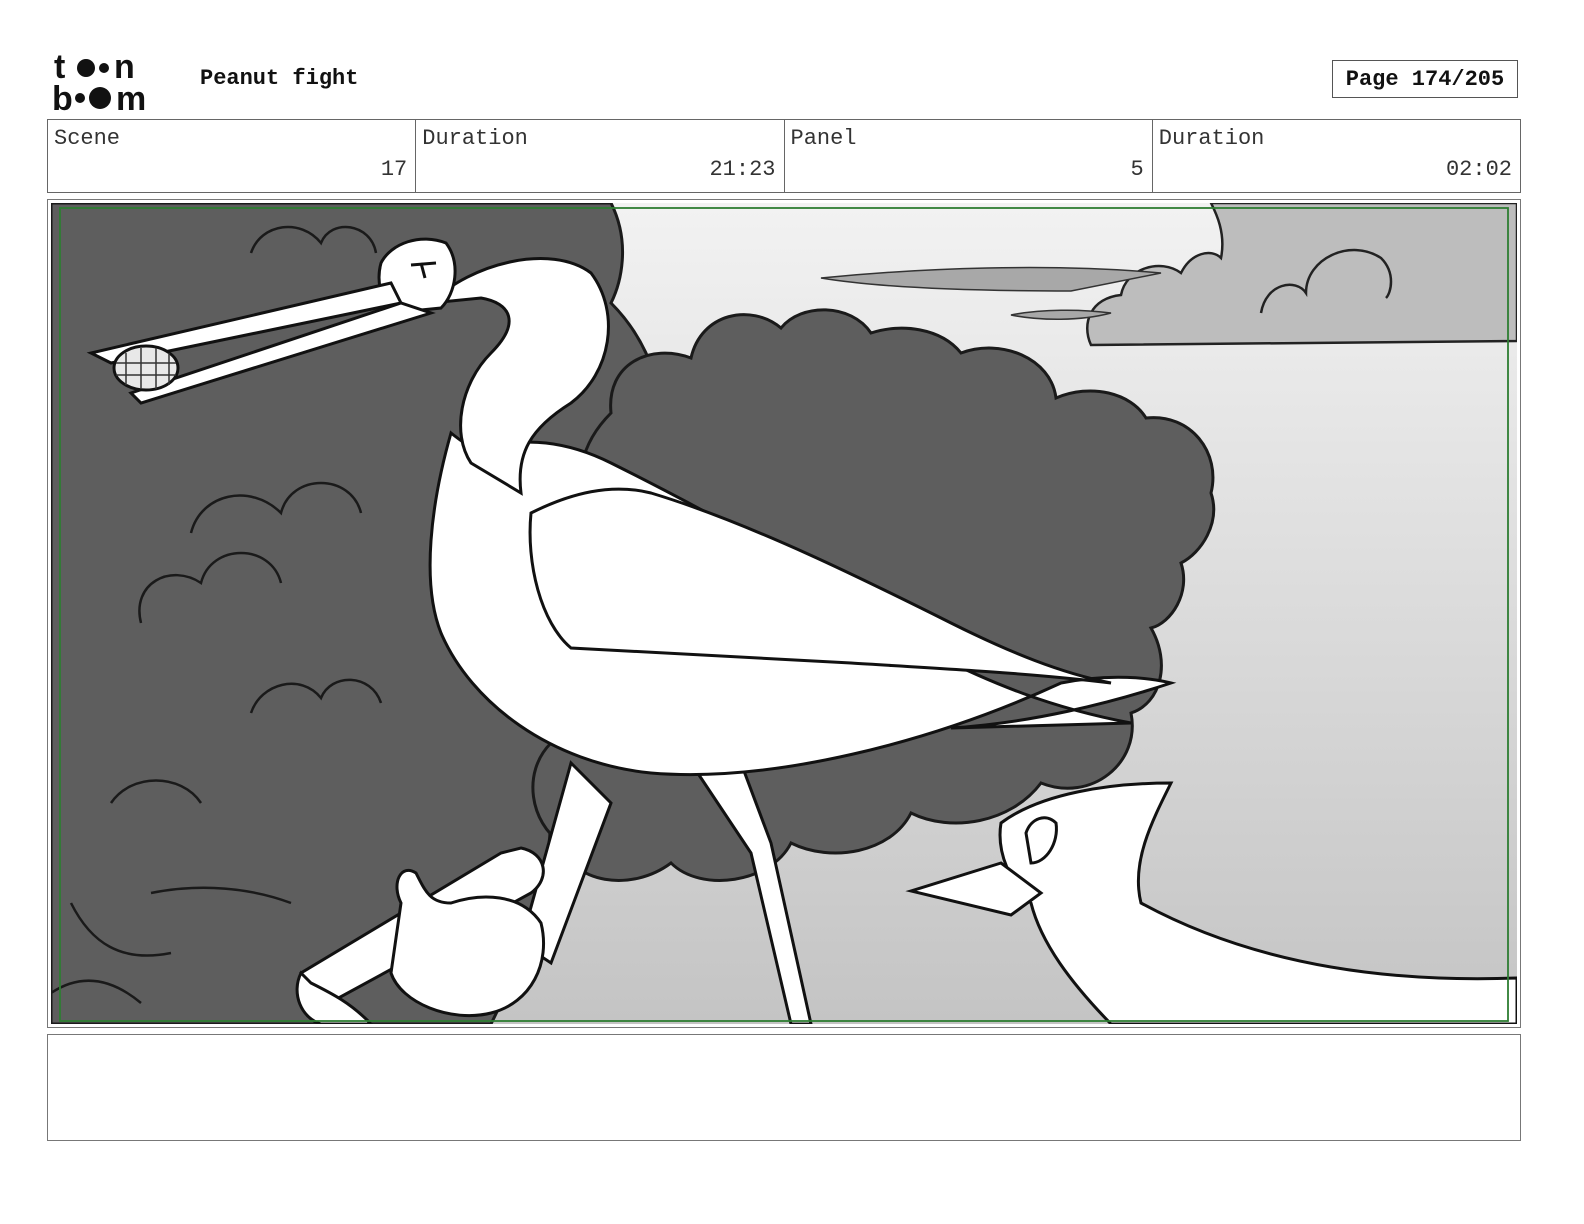 The image size is (1584, 1224). What do you see at coordinates (475, 138) in the screenshot?
I see `scene-duration-label: Duration` at bounding box center [475, 138].